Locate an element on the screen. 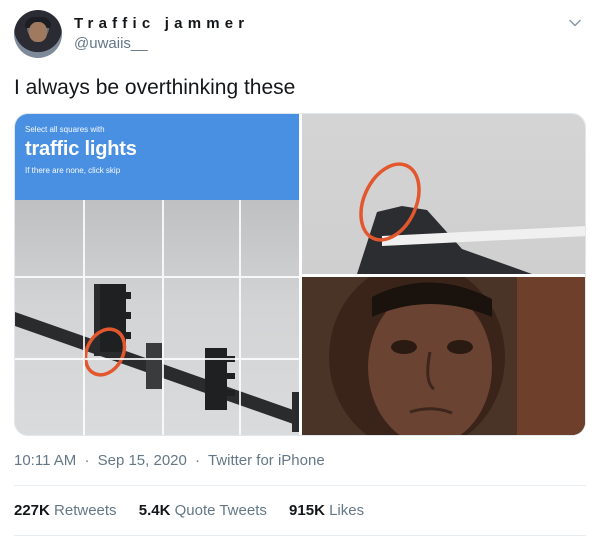 Image resolution: width=600 pixels, height=540 pixels. captcha-target: traffic lights is located at coordinates (81, 149).